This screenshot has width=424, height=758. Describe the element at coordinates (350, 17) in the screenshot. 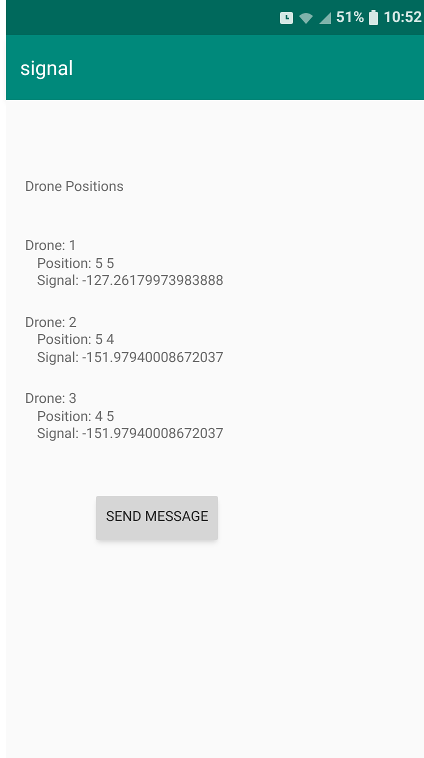

I see `battery-percent: 51%` at that location.